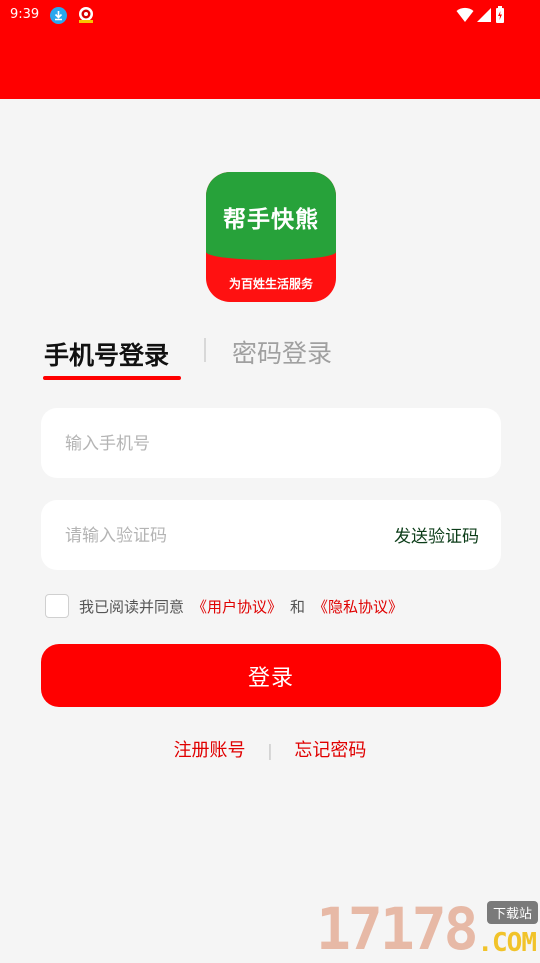 The width and height of the screenshot is (540, 963). What do you see at coordinates (106, 354) in the screenshot?
I see `tab-phone-login: 手机号登录` at bounding box center [106, 354].